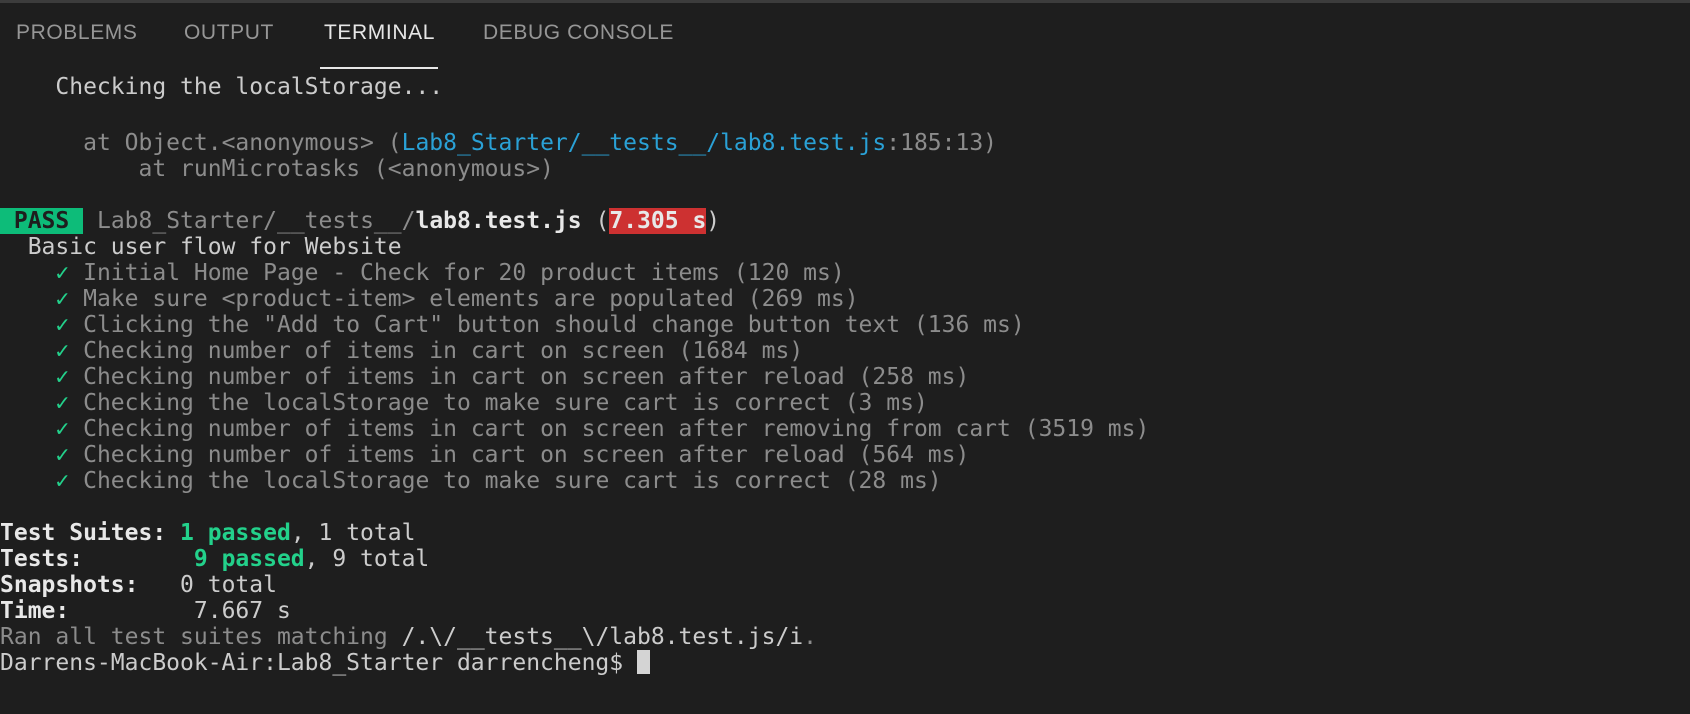  What do you see at coordinates (256, 221) in the screenshot?
I see `suite-path-dir: Lab8_Starter/__tests__/` at bounding box center [256, 221].